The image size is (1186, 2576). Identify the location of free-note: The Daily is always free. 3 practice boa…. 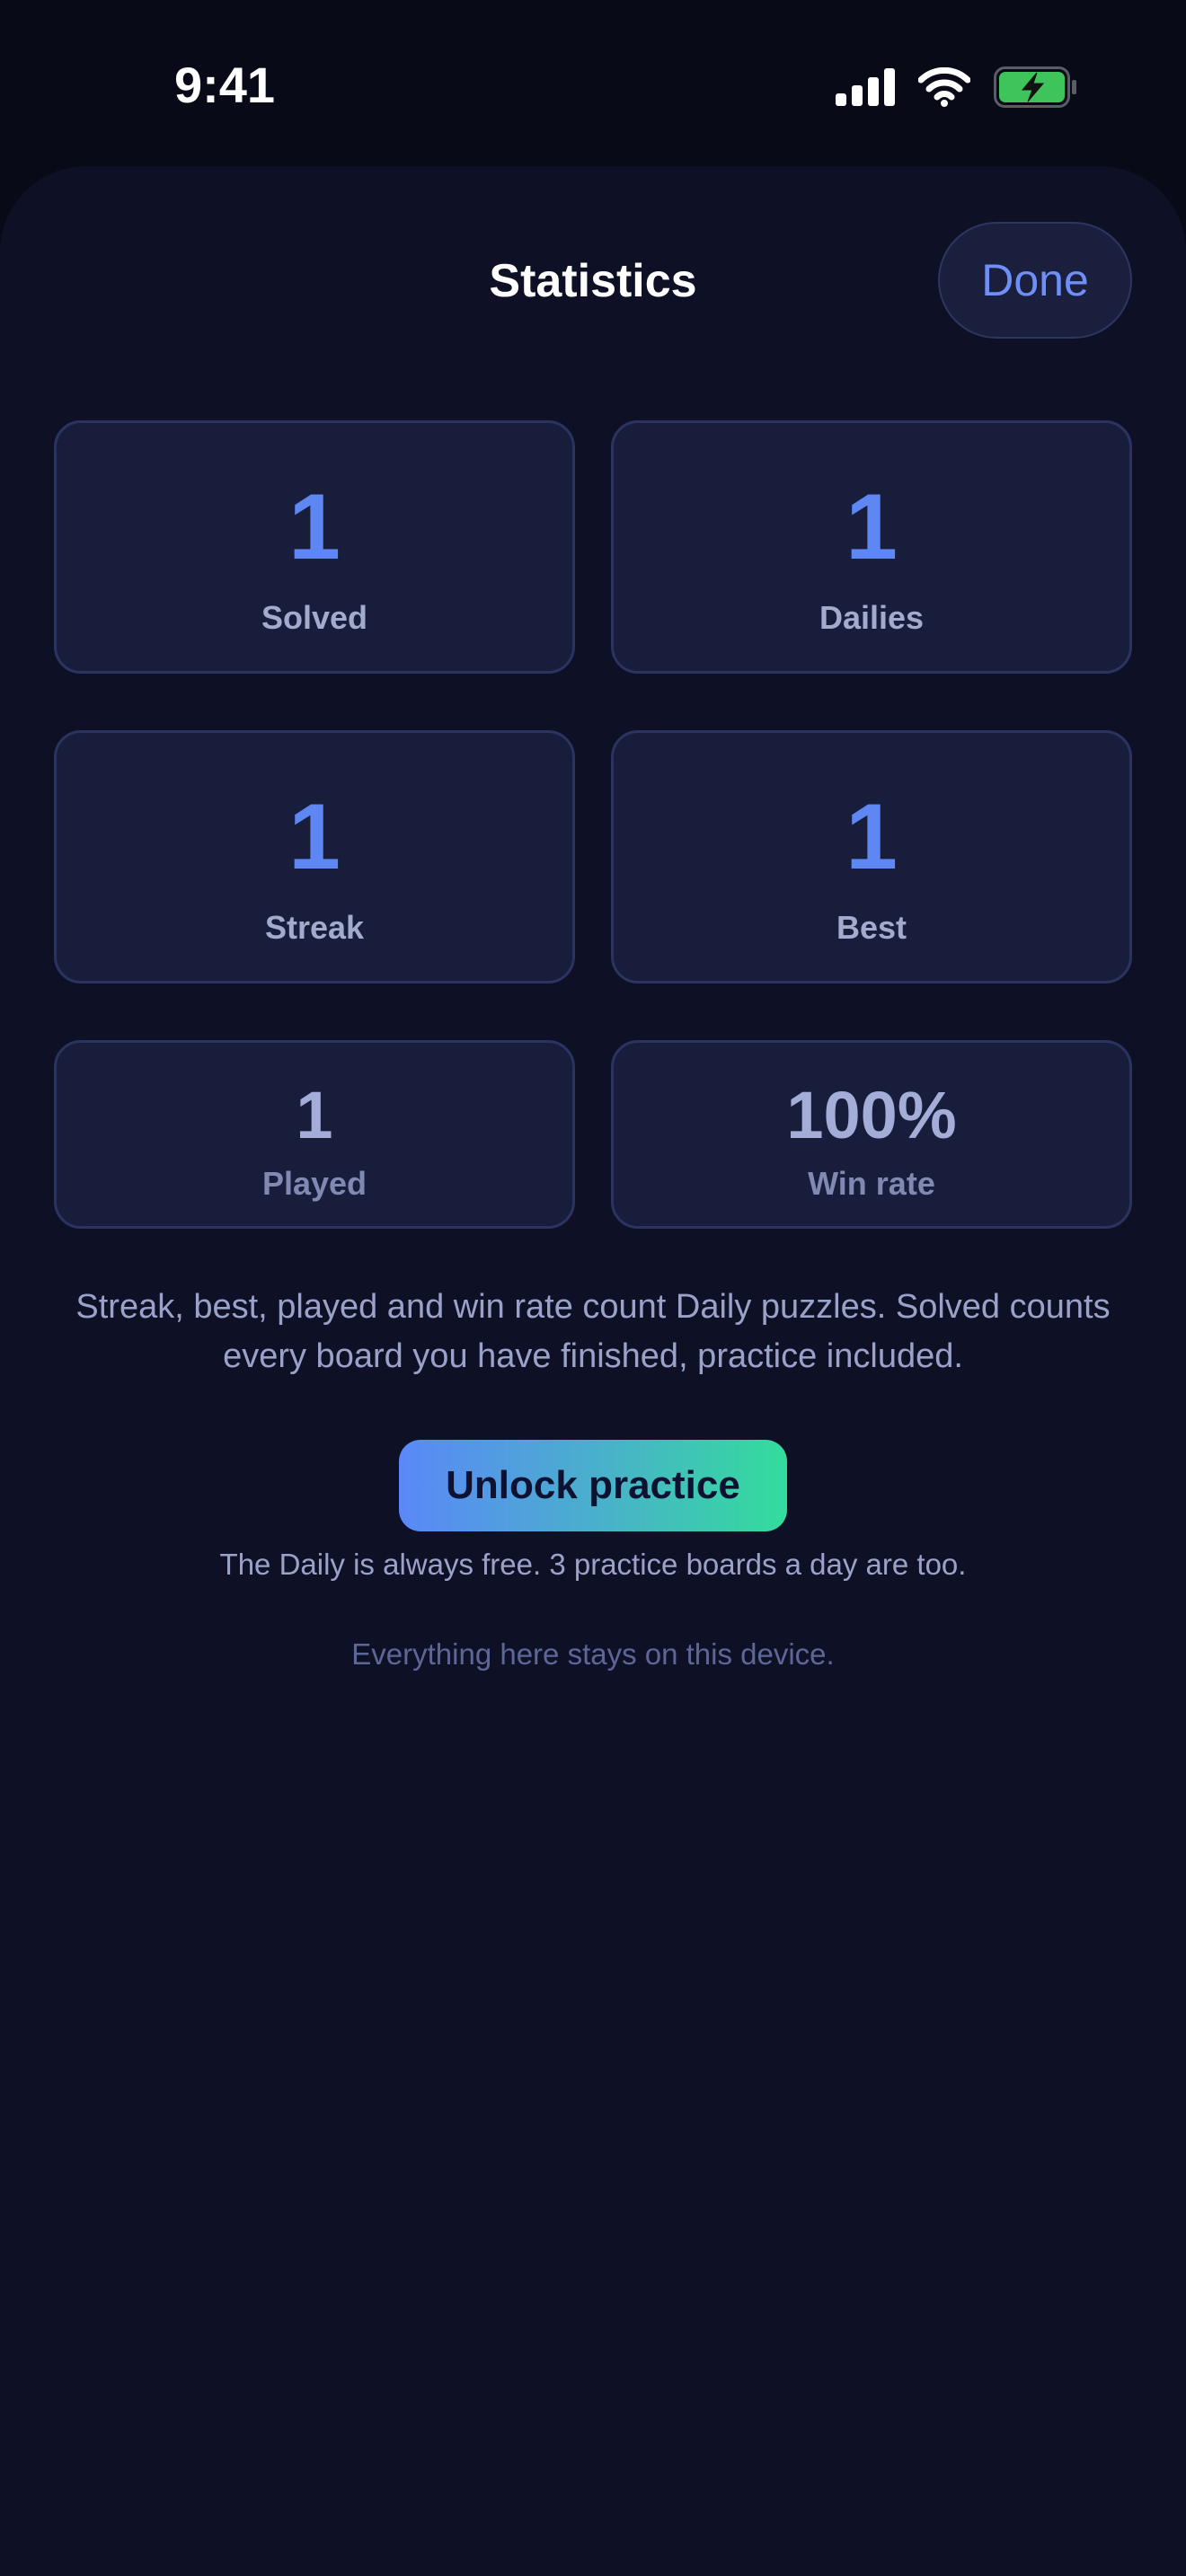
(593, 1564).